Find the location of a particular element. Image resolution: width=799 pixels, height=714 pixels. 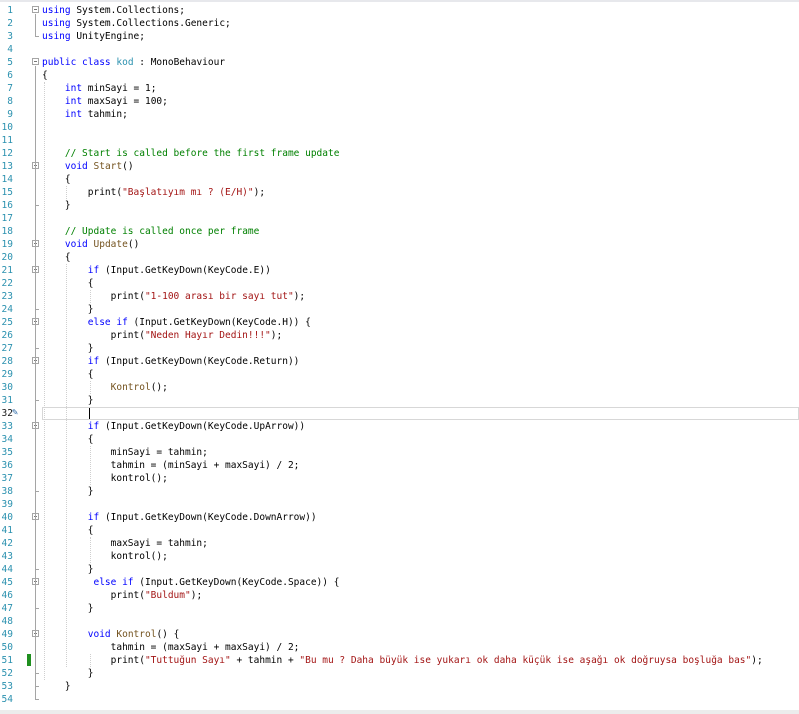

code-line: 49 void Kontrol() { is located at coordinates (399, 634).